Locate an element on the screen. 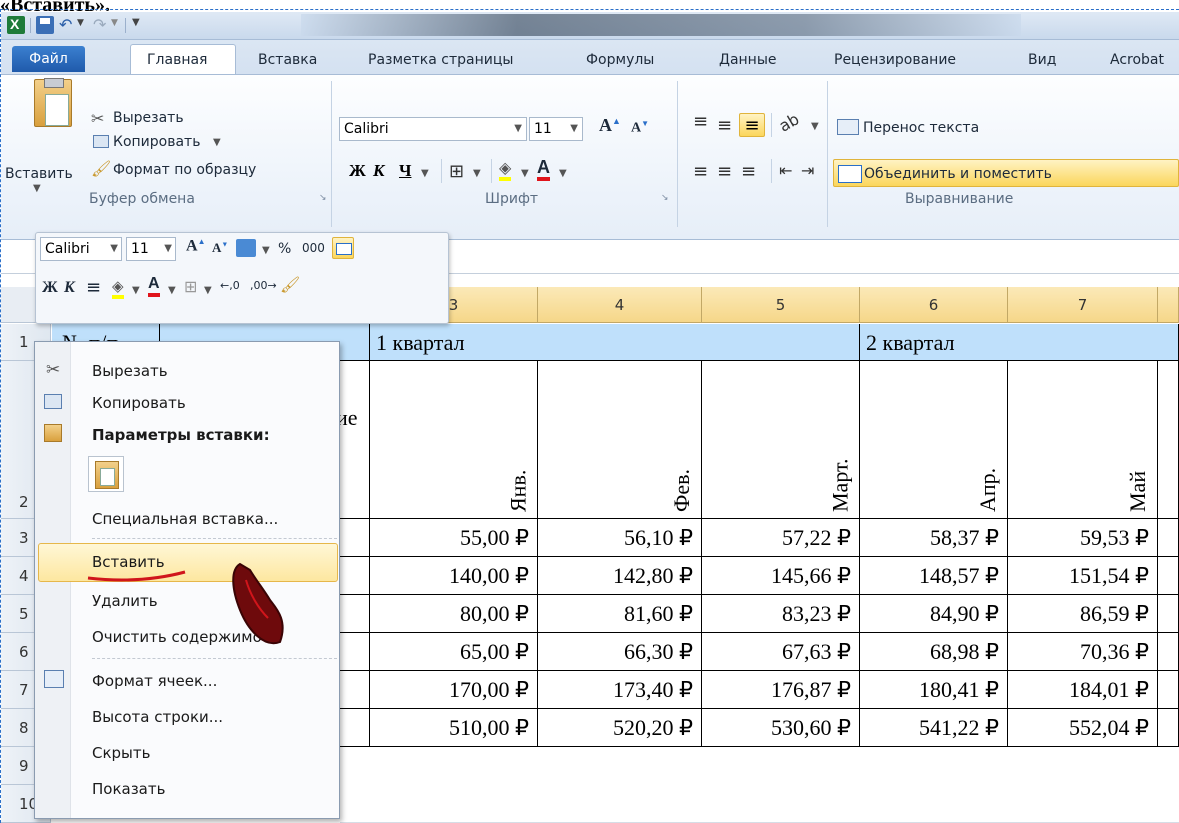  column-header-blank is located at coordinates (1168, 305).